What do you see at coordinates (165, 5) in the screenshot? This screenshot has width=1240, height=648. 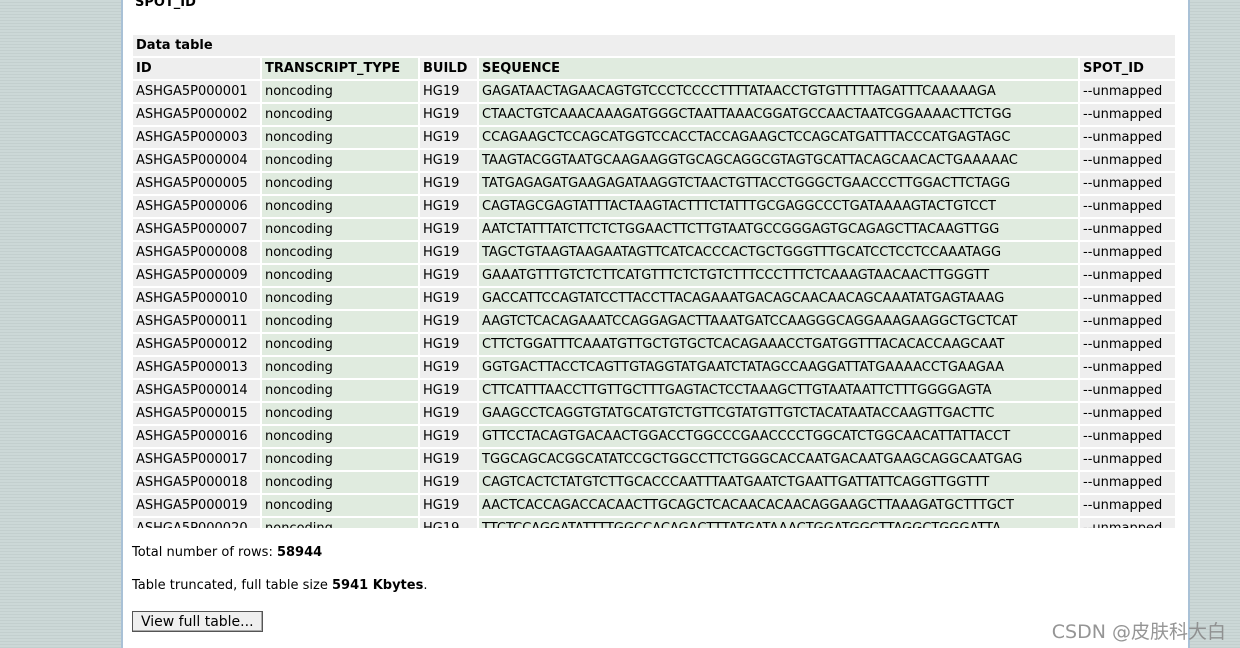 I see `section-heading: SPOT_ID` at bounding box center [165, 5].